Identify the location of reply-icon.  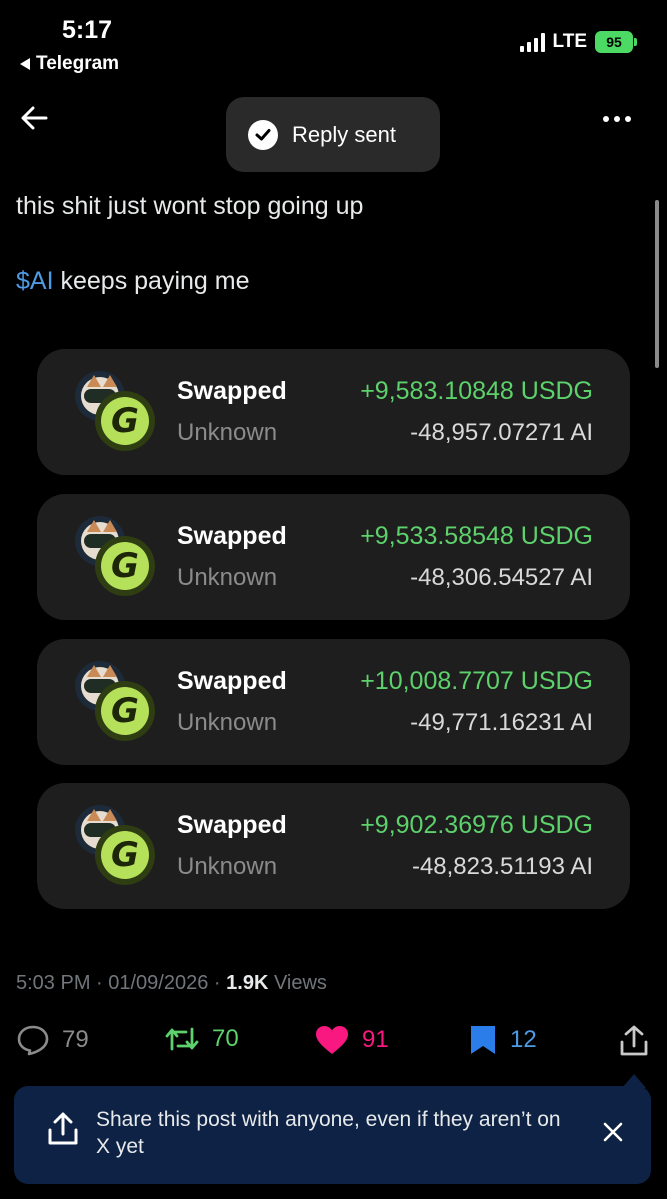
(33, 1040).